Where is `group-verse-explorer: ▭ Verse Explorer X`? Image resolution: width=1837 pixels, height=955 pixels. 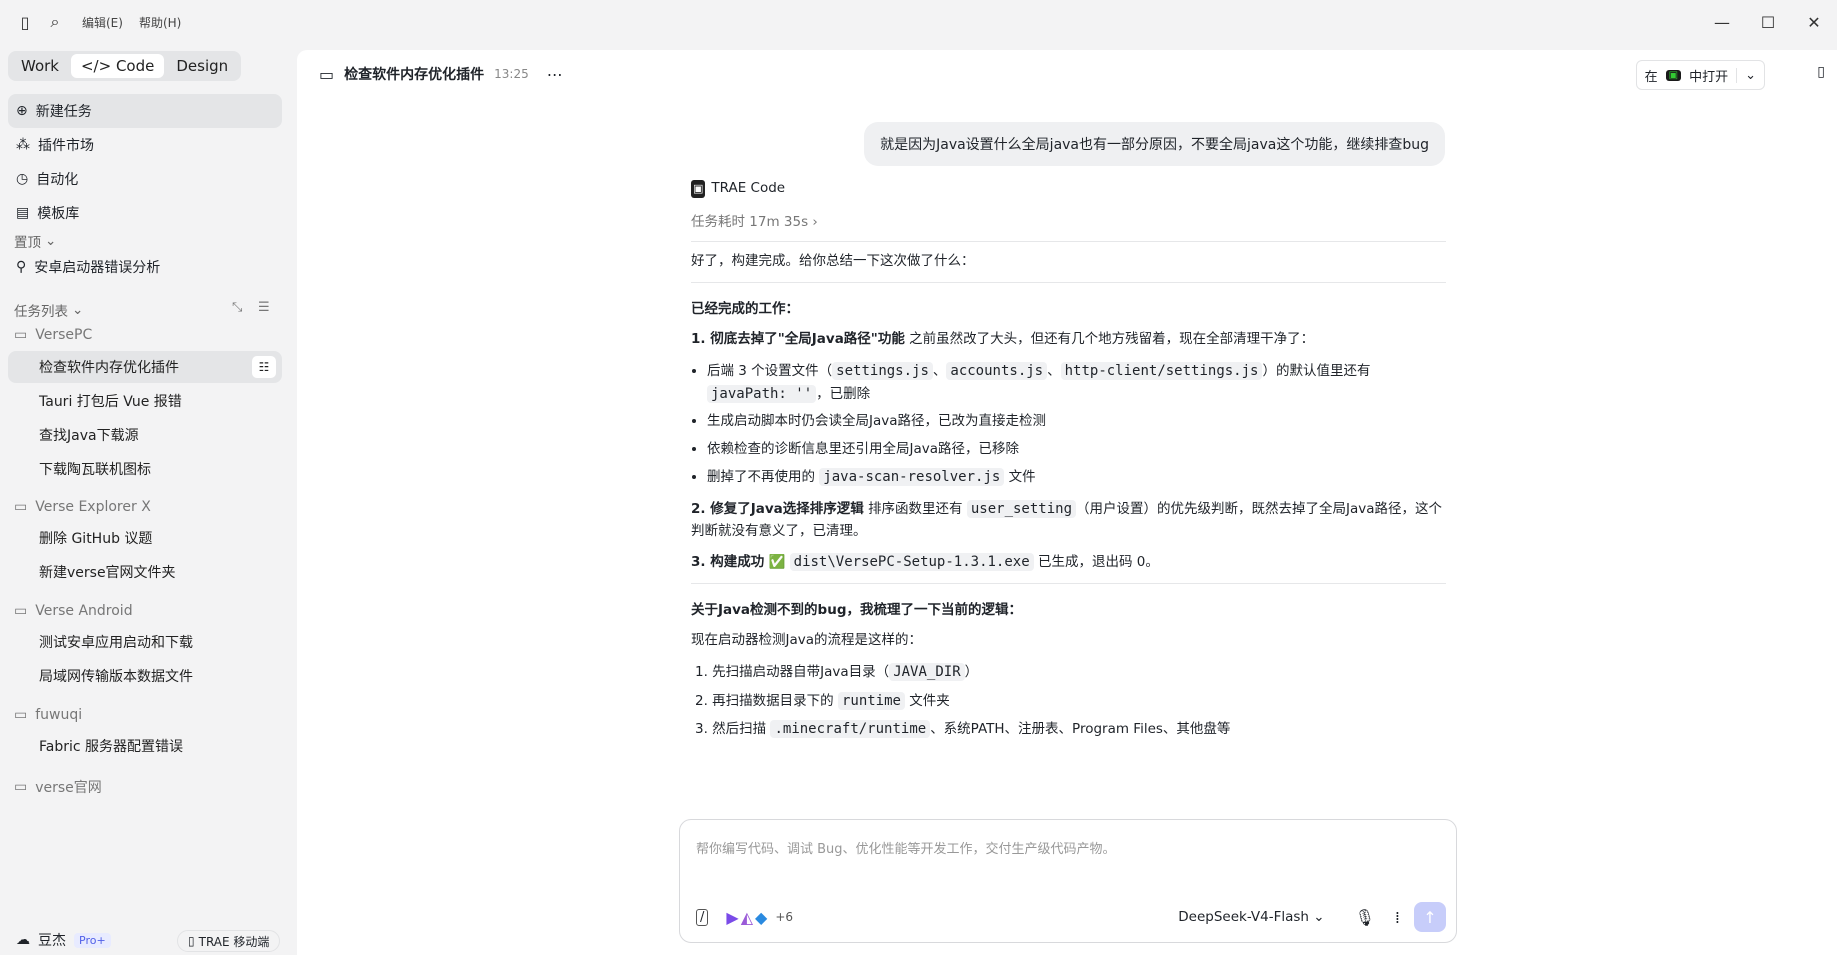 group-verse-explorer: ▭ Verse Explorer X is located at coordinates (82, 507).